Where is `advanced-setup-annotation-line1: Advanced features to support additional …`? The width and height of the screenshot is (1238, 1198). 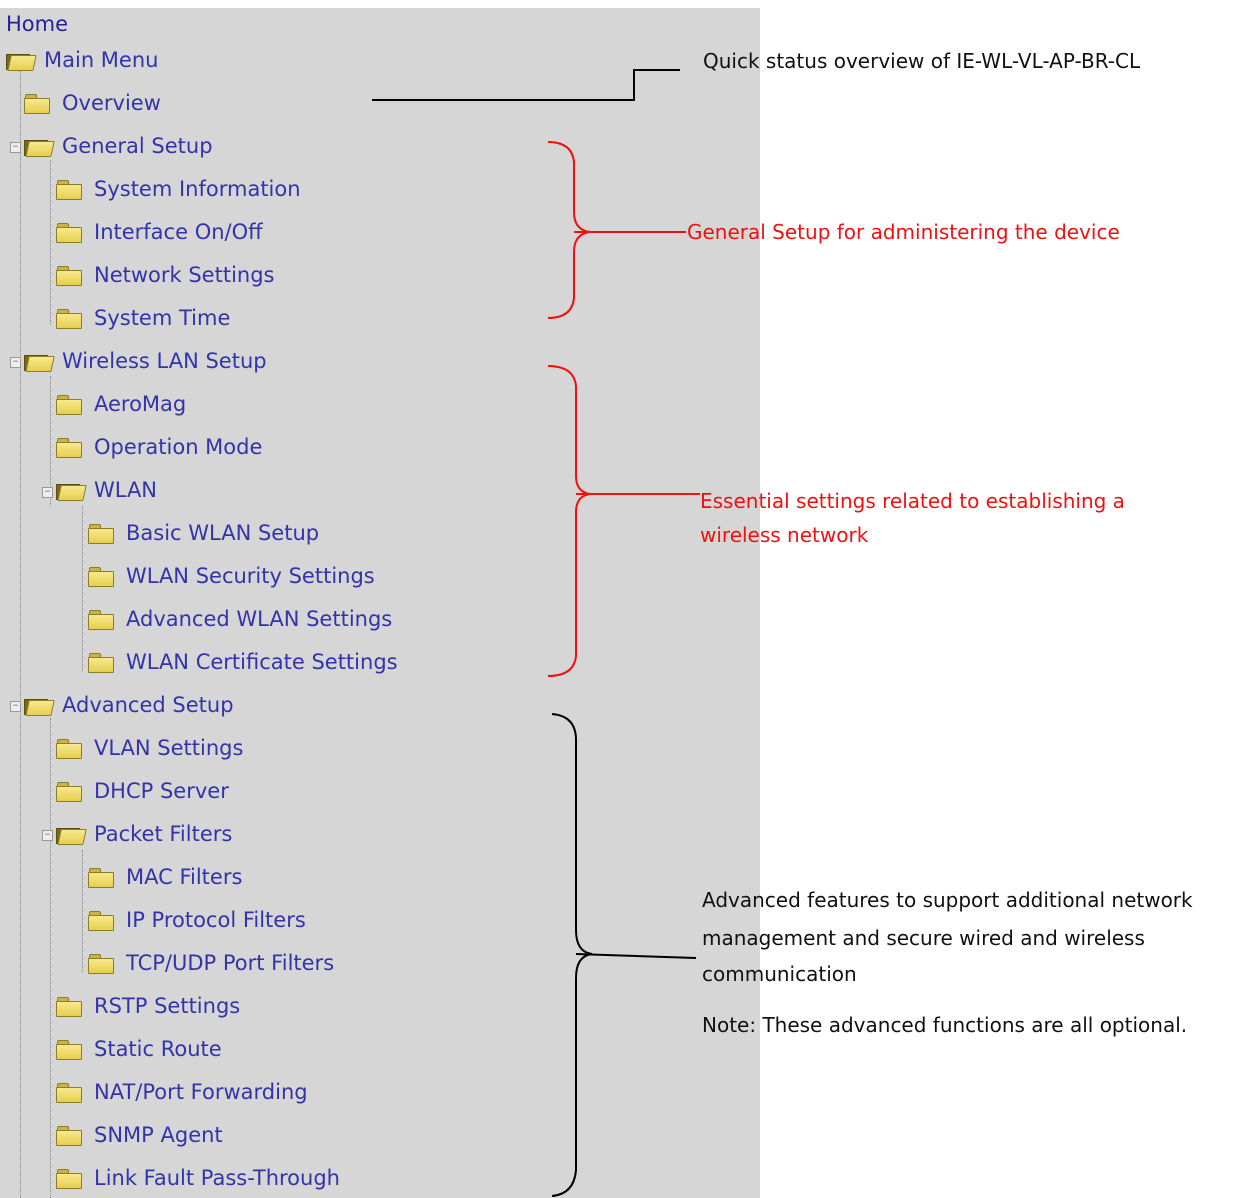
advanced-setup-annotation-line1: Advanced features to support additional … is located at coordinates (947, 900).